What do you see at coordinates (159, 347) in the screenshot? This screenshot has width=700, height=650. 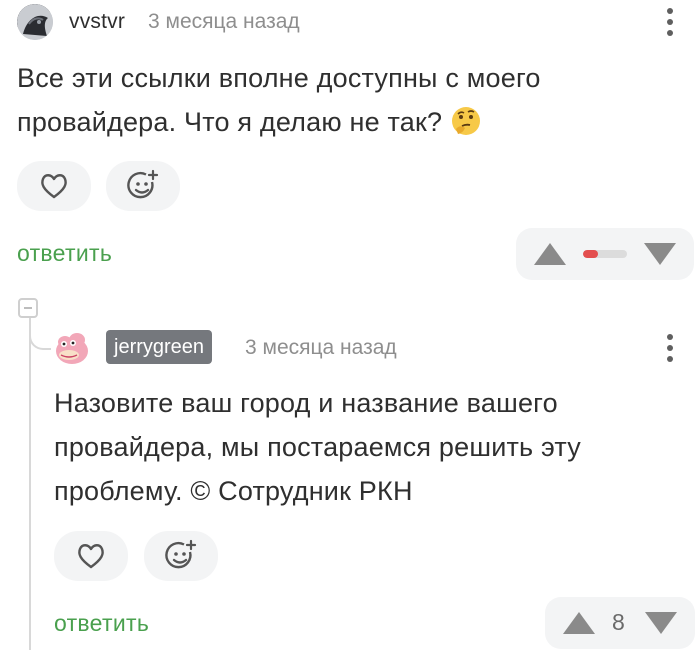 I see `username-badge: jerrygreen` at bounding box center [159, 347].